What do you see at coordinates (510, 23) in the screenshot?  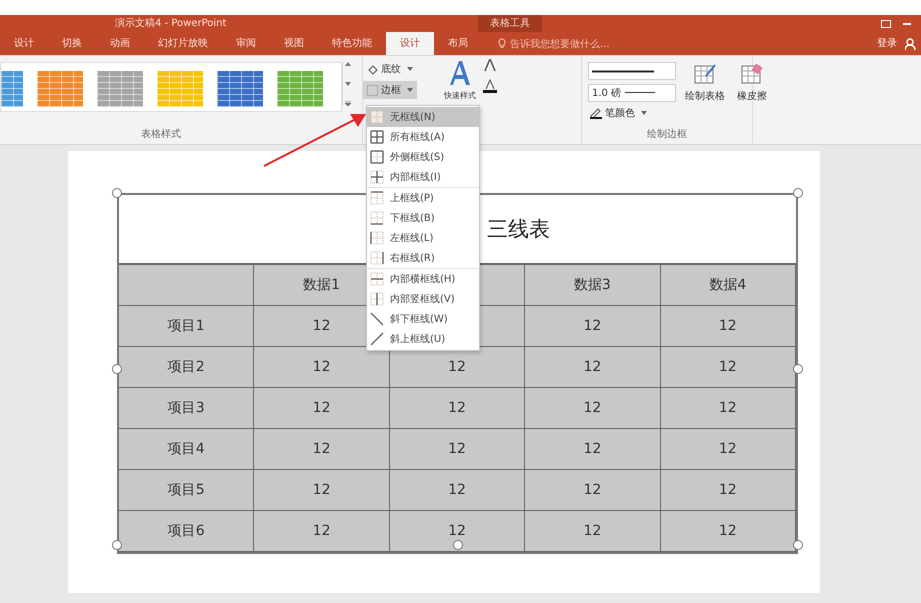 I see `context-tab-label: 表格工具` at bounding box center [510, 23].